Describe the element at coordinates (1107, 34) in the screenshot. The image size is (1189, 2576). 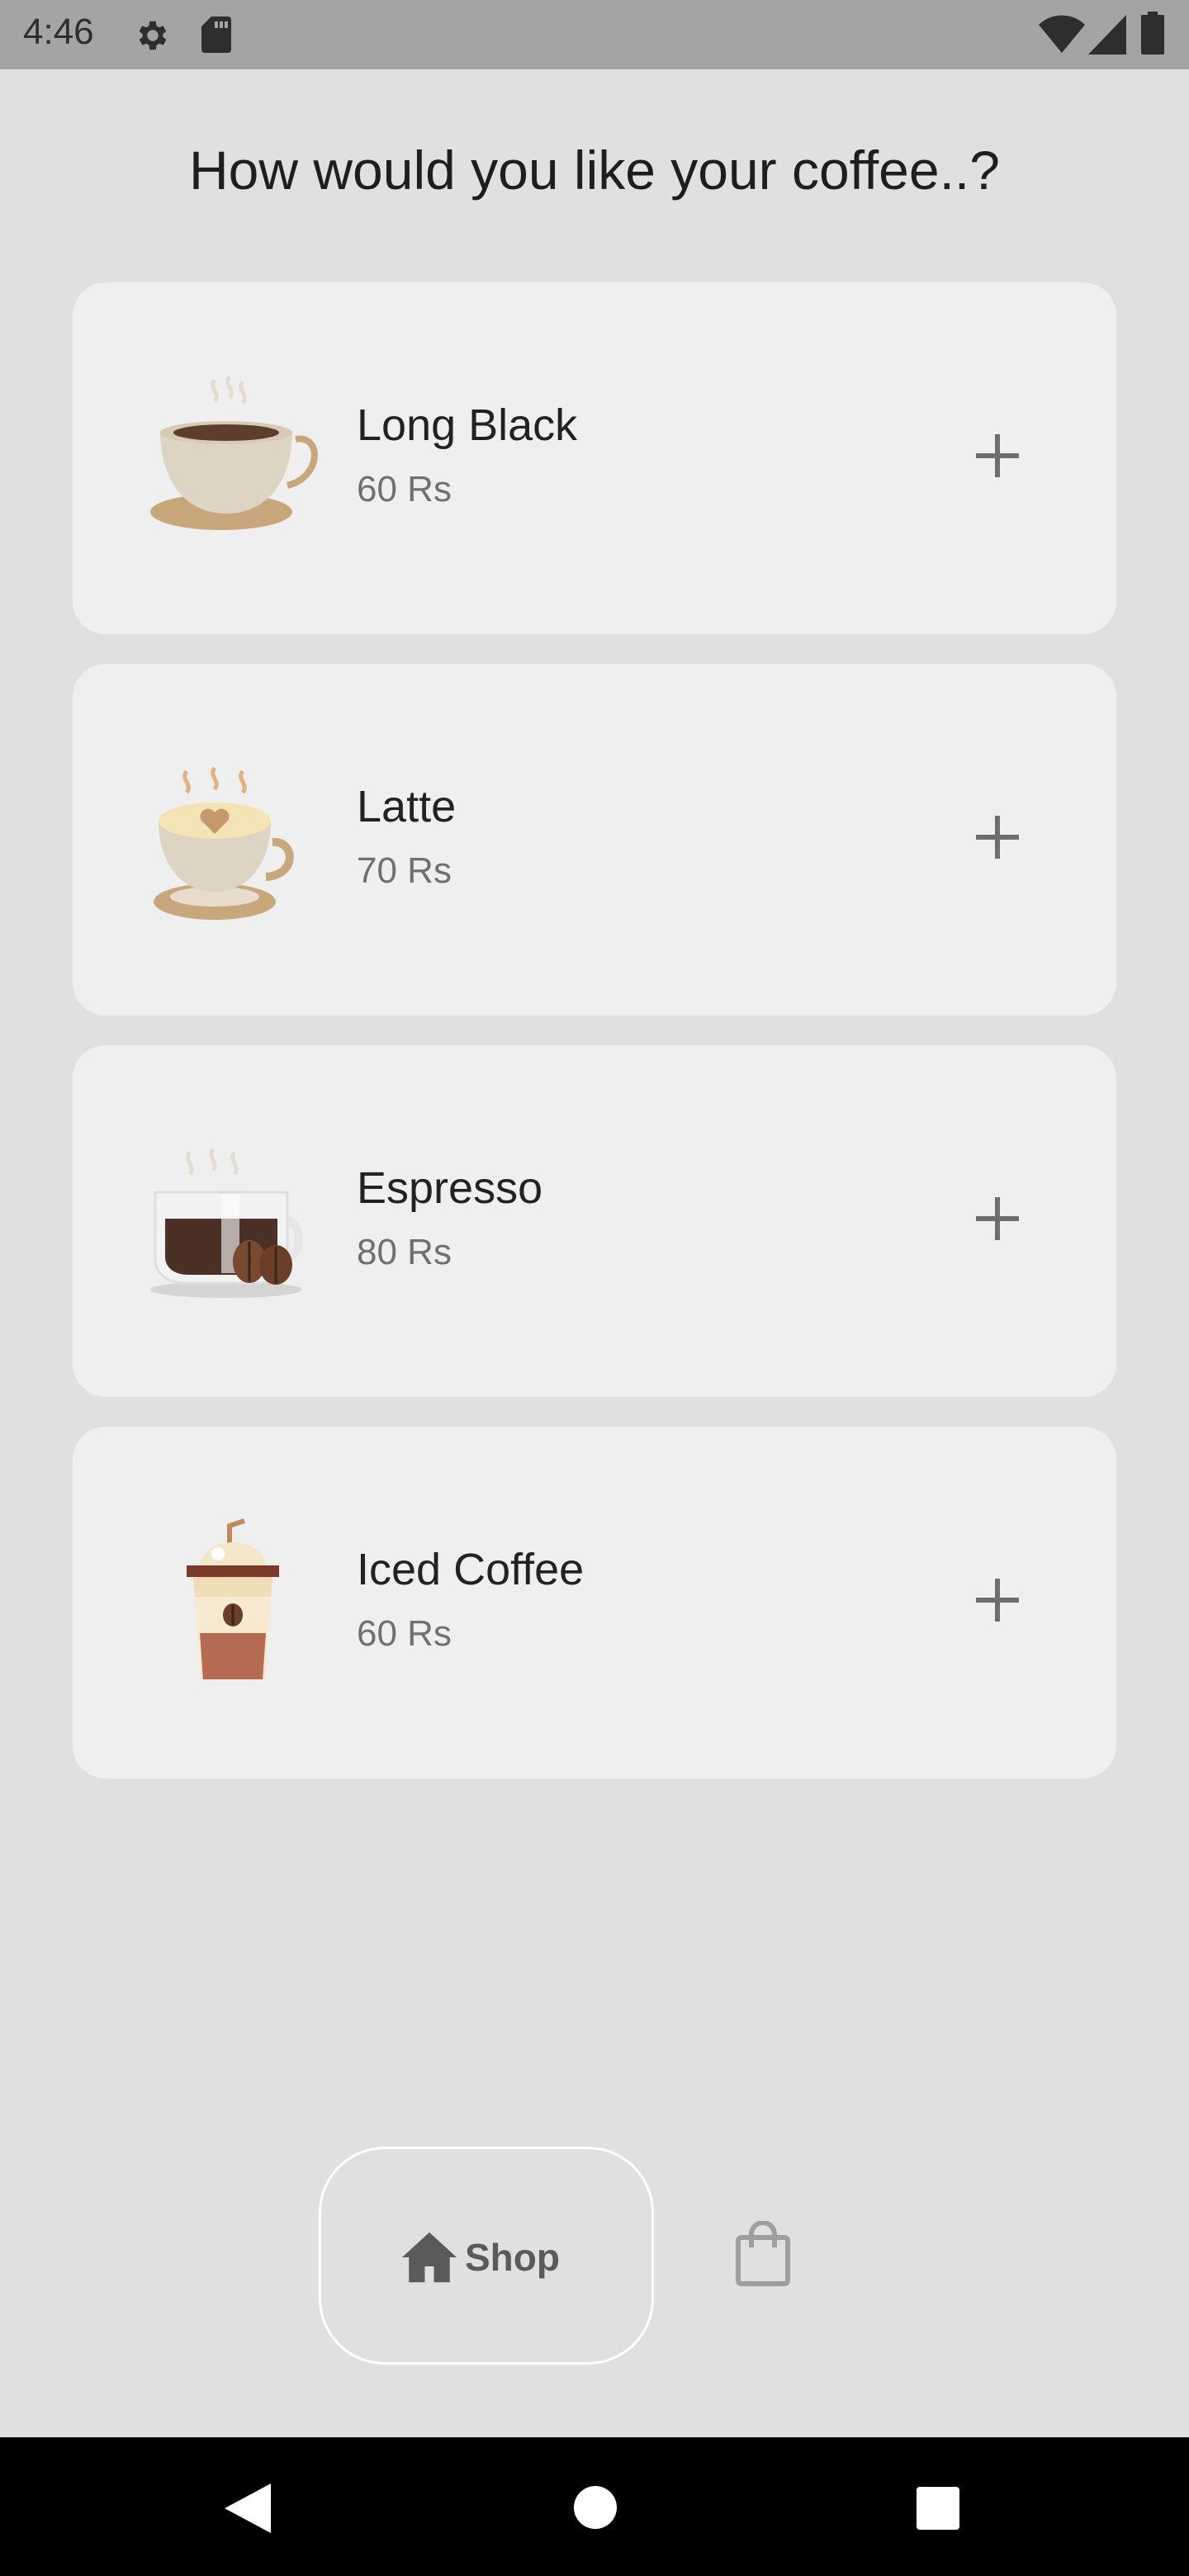
I see `signal-icon` at that location.